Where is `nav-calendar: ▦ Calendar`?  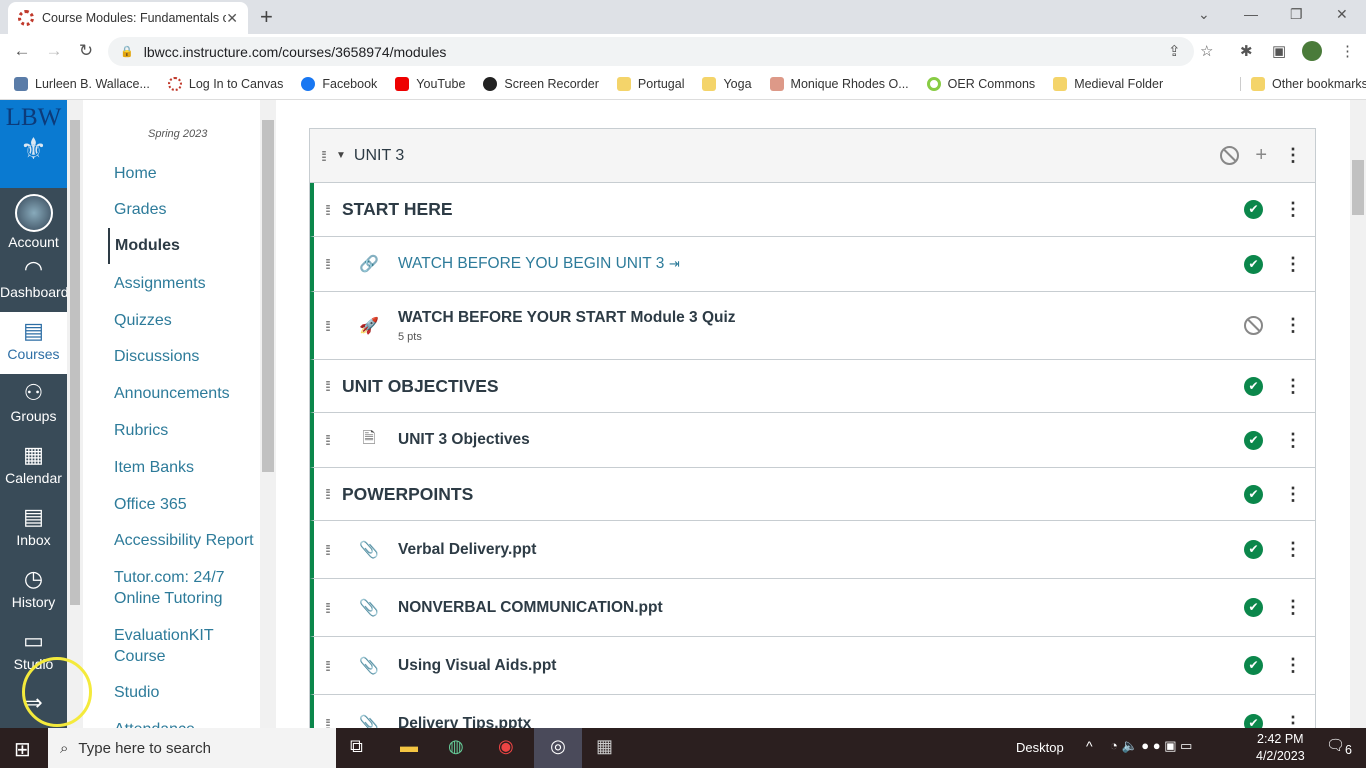 nav-calendar: ▦ Calendar is located at coordinates (33, 467).